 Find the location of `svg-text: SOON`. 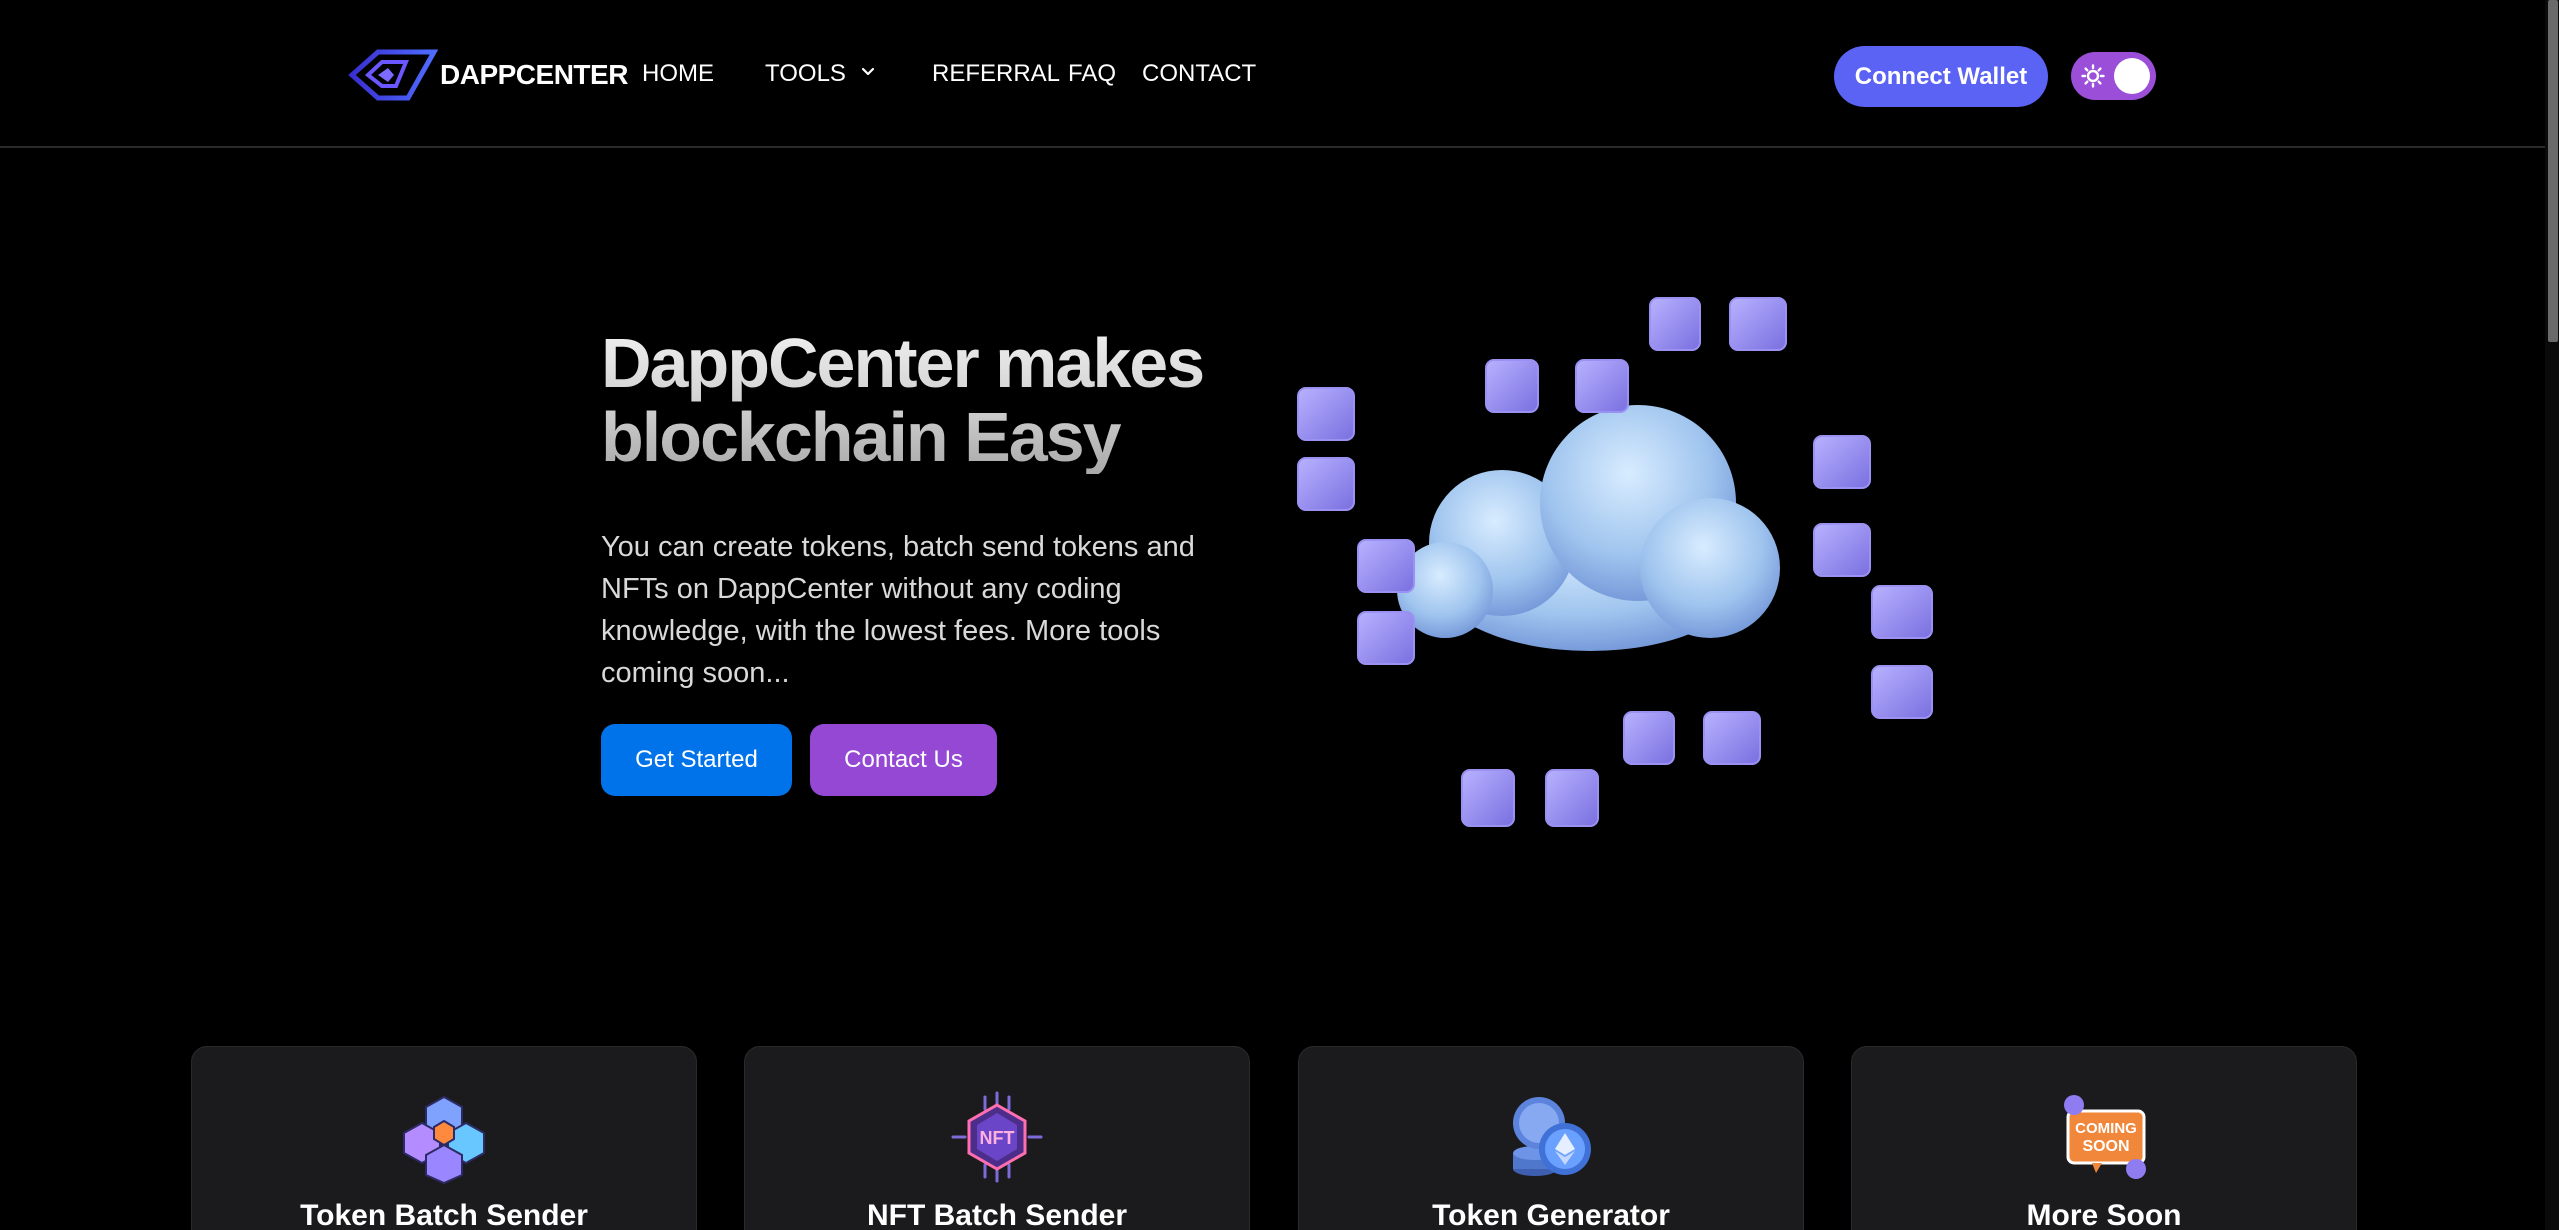

svg-text: SOON is located at coordinates (2105, 1146).